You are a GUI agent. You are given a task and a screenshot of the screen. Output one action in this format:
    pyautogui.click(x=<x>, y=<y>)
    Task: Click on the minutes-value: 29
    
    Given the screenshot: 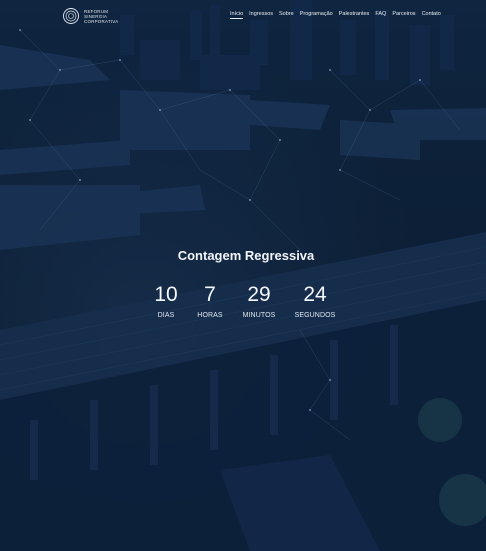 What is the action you would take?
    pyautogui.click(x=259, y=294)
    